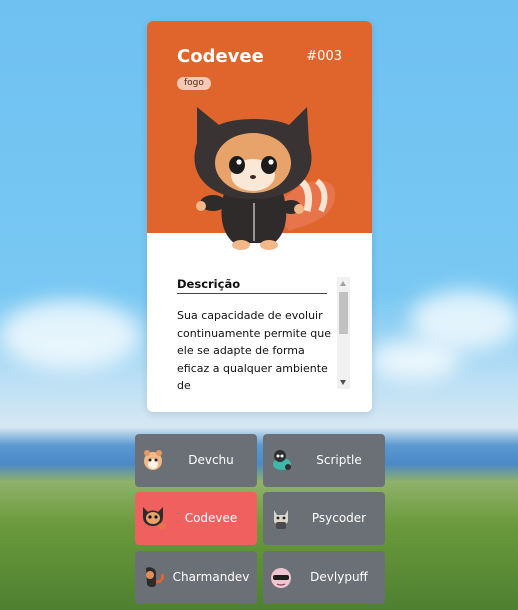 The image size is (518, 610). What do you see at coordinates (211, 460) in the screenshot?
I see `creature-tile-label: Devchu` at bounding box center [211, 460].